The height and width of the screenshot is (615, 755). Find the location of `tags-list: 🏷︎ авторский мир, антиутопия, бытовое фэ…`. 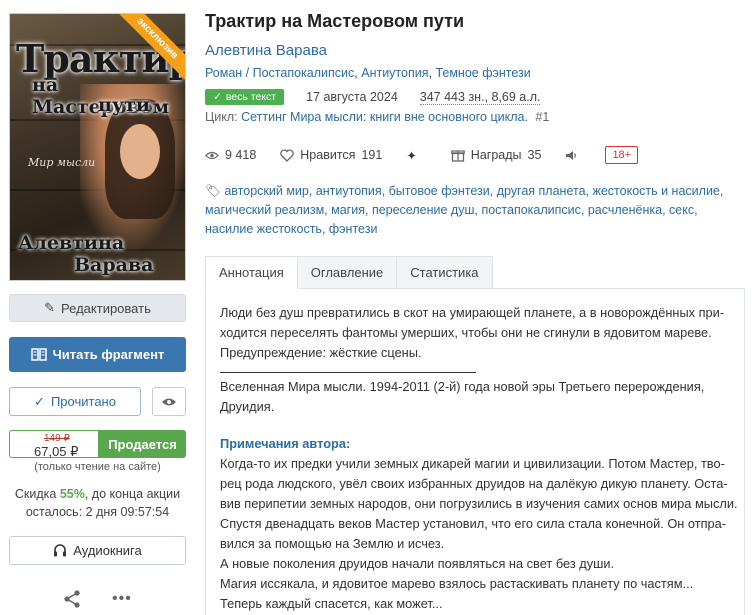

tags-list: 🏷︎ авторский мир, антиутопия, бытовое фэ… is located at coordinates (464, 210).